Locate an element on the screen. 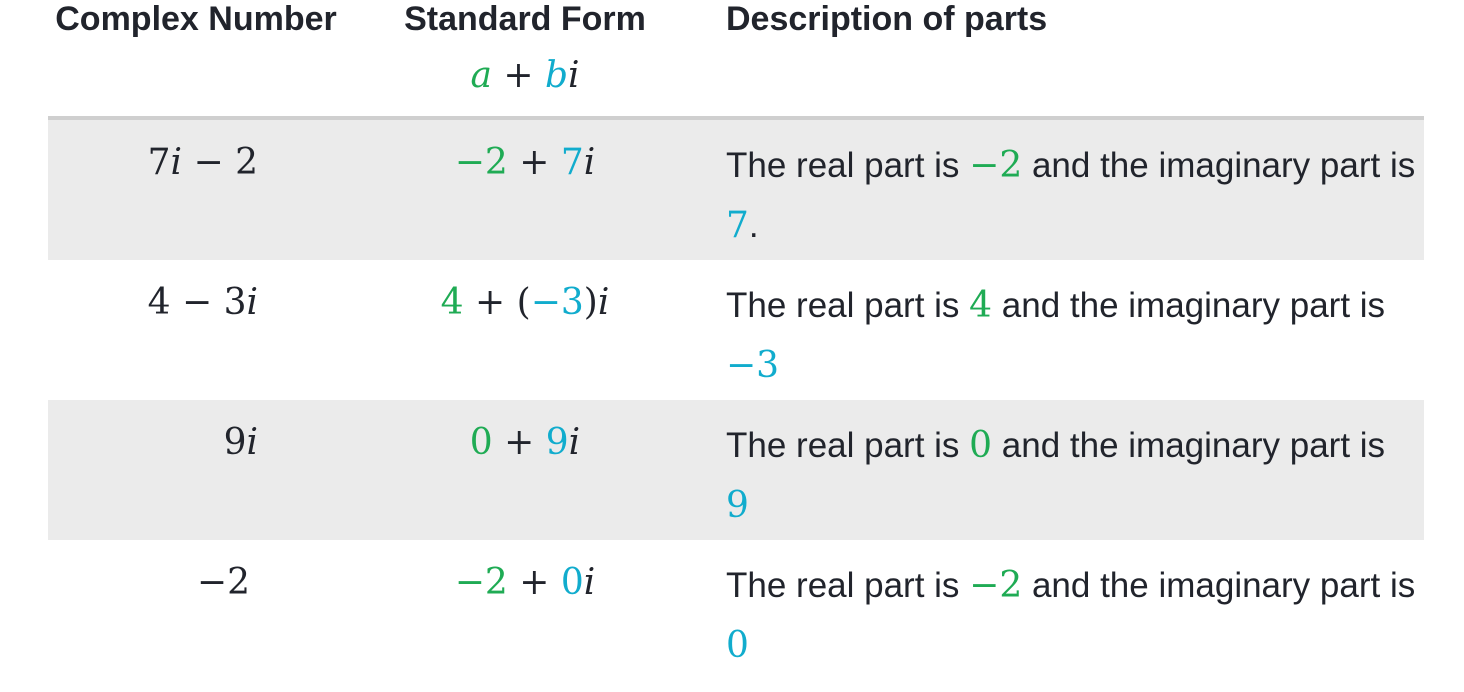 The height and width of the screenshot is (692, 1464). formula-plus: + is located at coordinates (518, 75).